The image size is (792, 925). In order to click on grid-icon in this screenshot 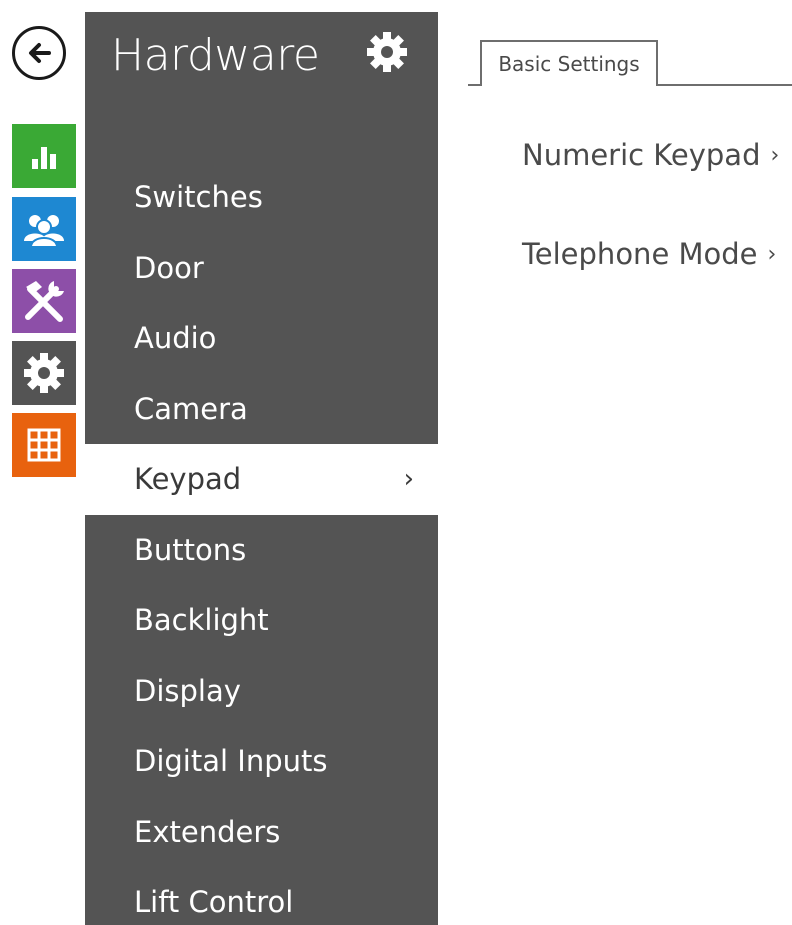, I will do `click(44, 445)`.